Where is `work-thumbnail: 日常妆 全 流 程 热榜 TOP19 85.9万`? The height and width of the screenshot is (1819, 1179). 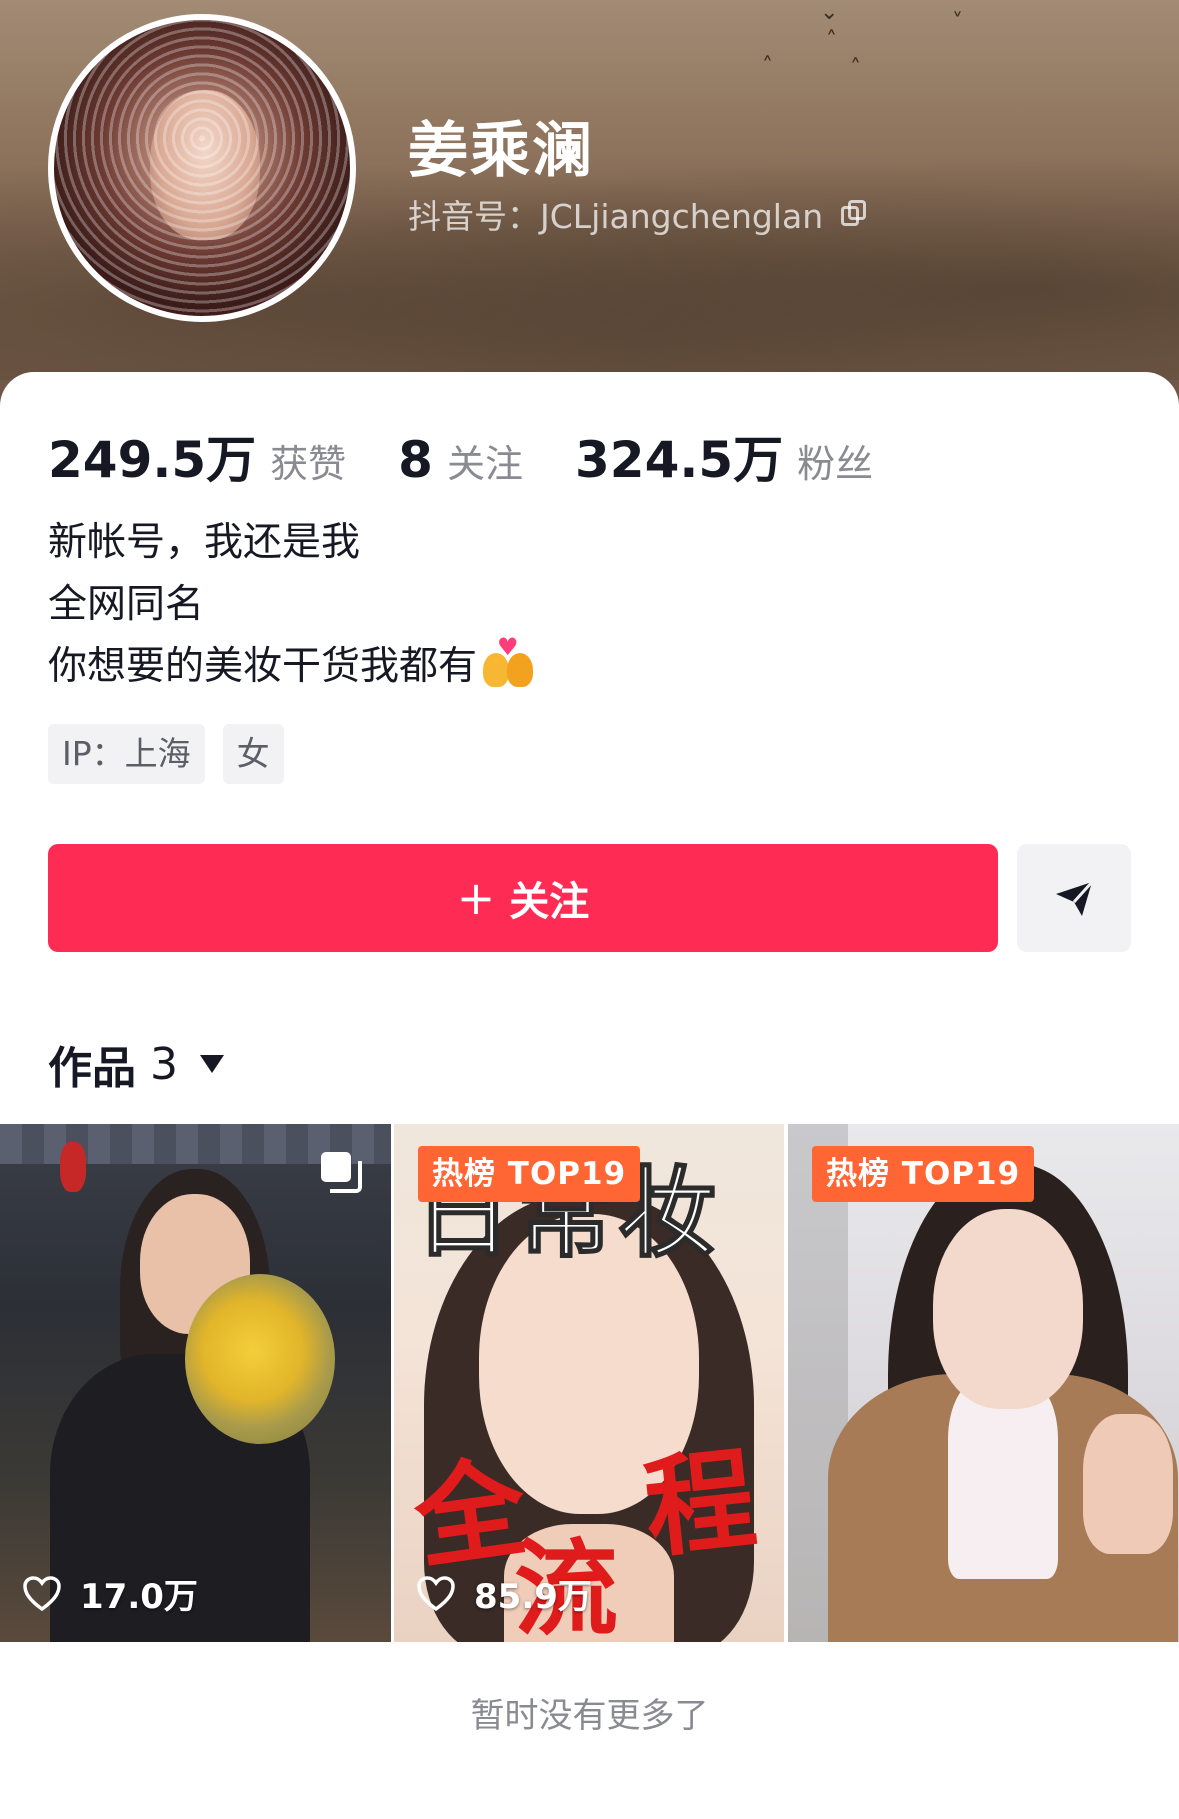
work-thumbnail: 日常妆 全 流 程 热榜 TOP19 85.9万 is located at coordinates (589, 1383).